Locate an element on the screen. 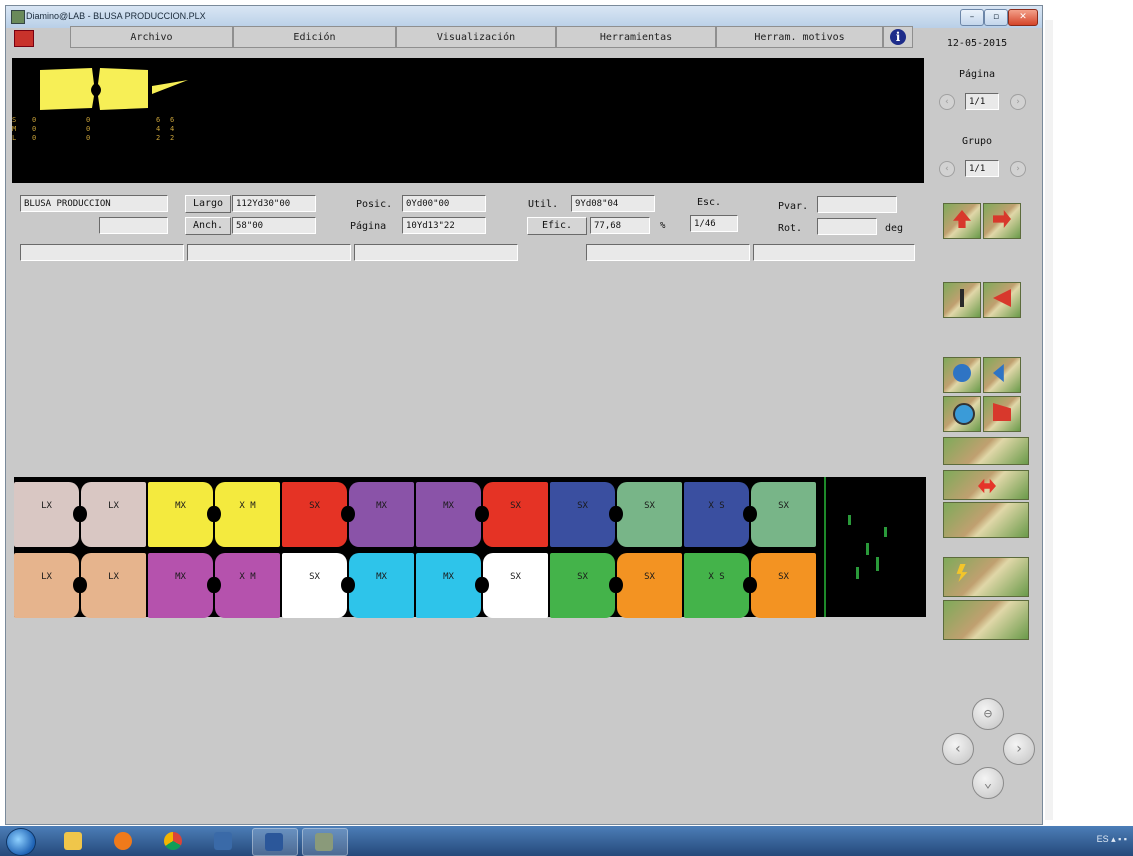 This screenshot has height=856, width=1133. flip-tool-icon is located at coordinates (1002, 375).